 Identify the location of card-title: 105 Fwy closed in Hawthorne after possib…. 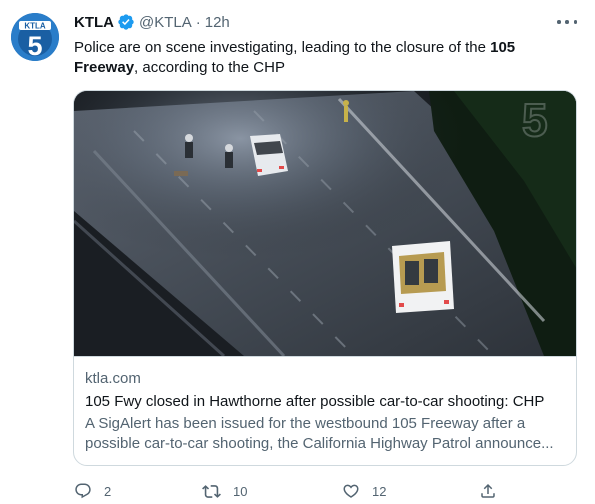
(315, 401).